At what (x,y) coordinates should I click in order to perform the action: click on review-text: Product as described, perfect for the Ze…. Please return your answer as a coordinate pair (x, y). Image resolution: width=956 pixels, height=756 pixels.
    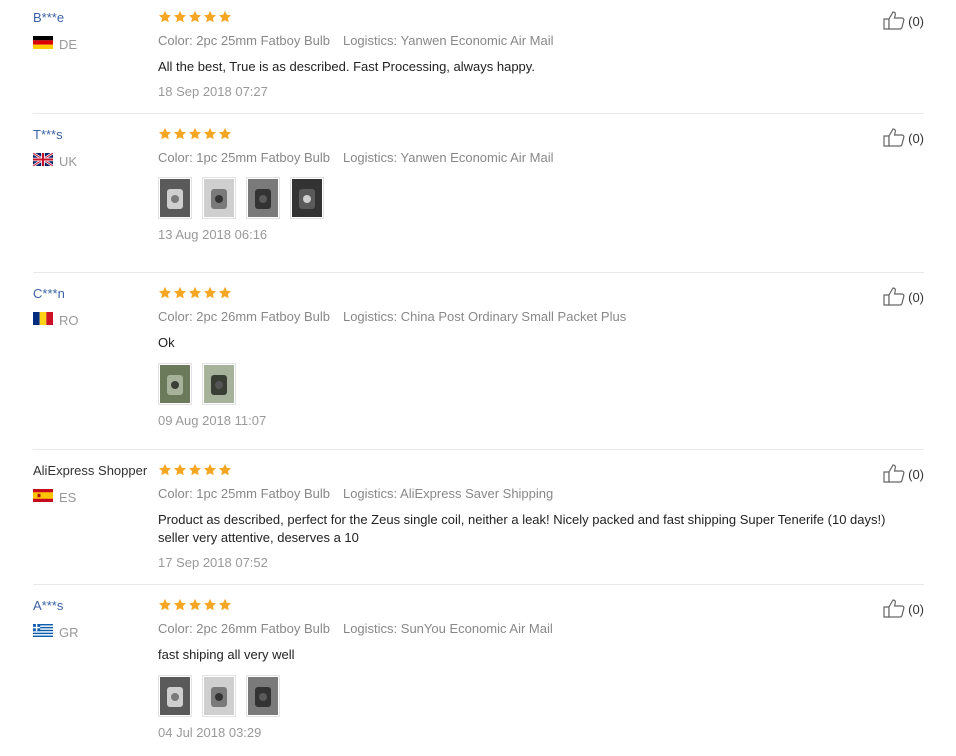
    Looking at the image, I should click on (522, 528).